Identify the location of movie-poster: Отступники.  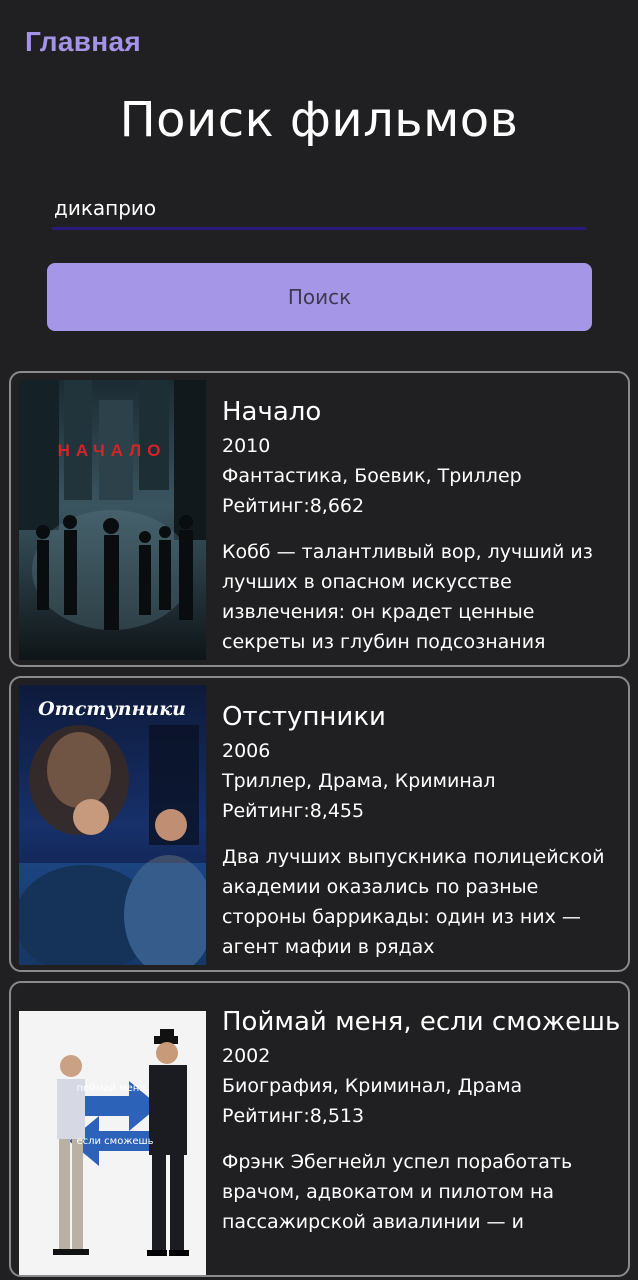
(112, 825).